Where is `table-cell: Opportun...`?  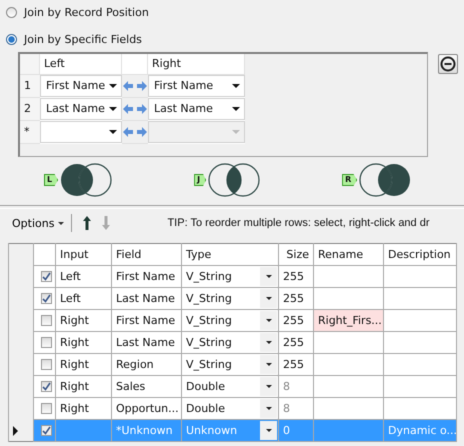
table-cell: Opportun... is located at coordinates (147, 408).